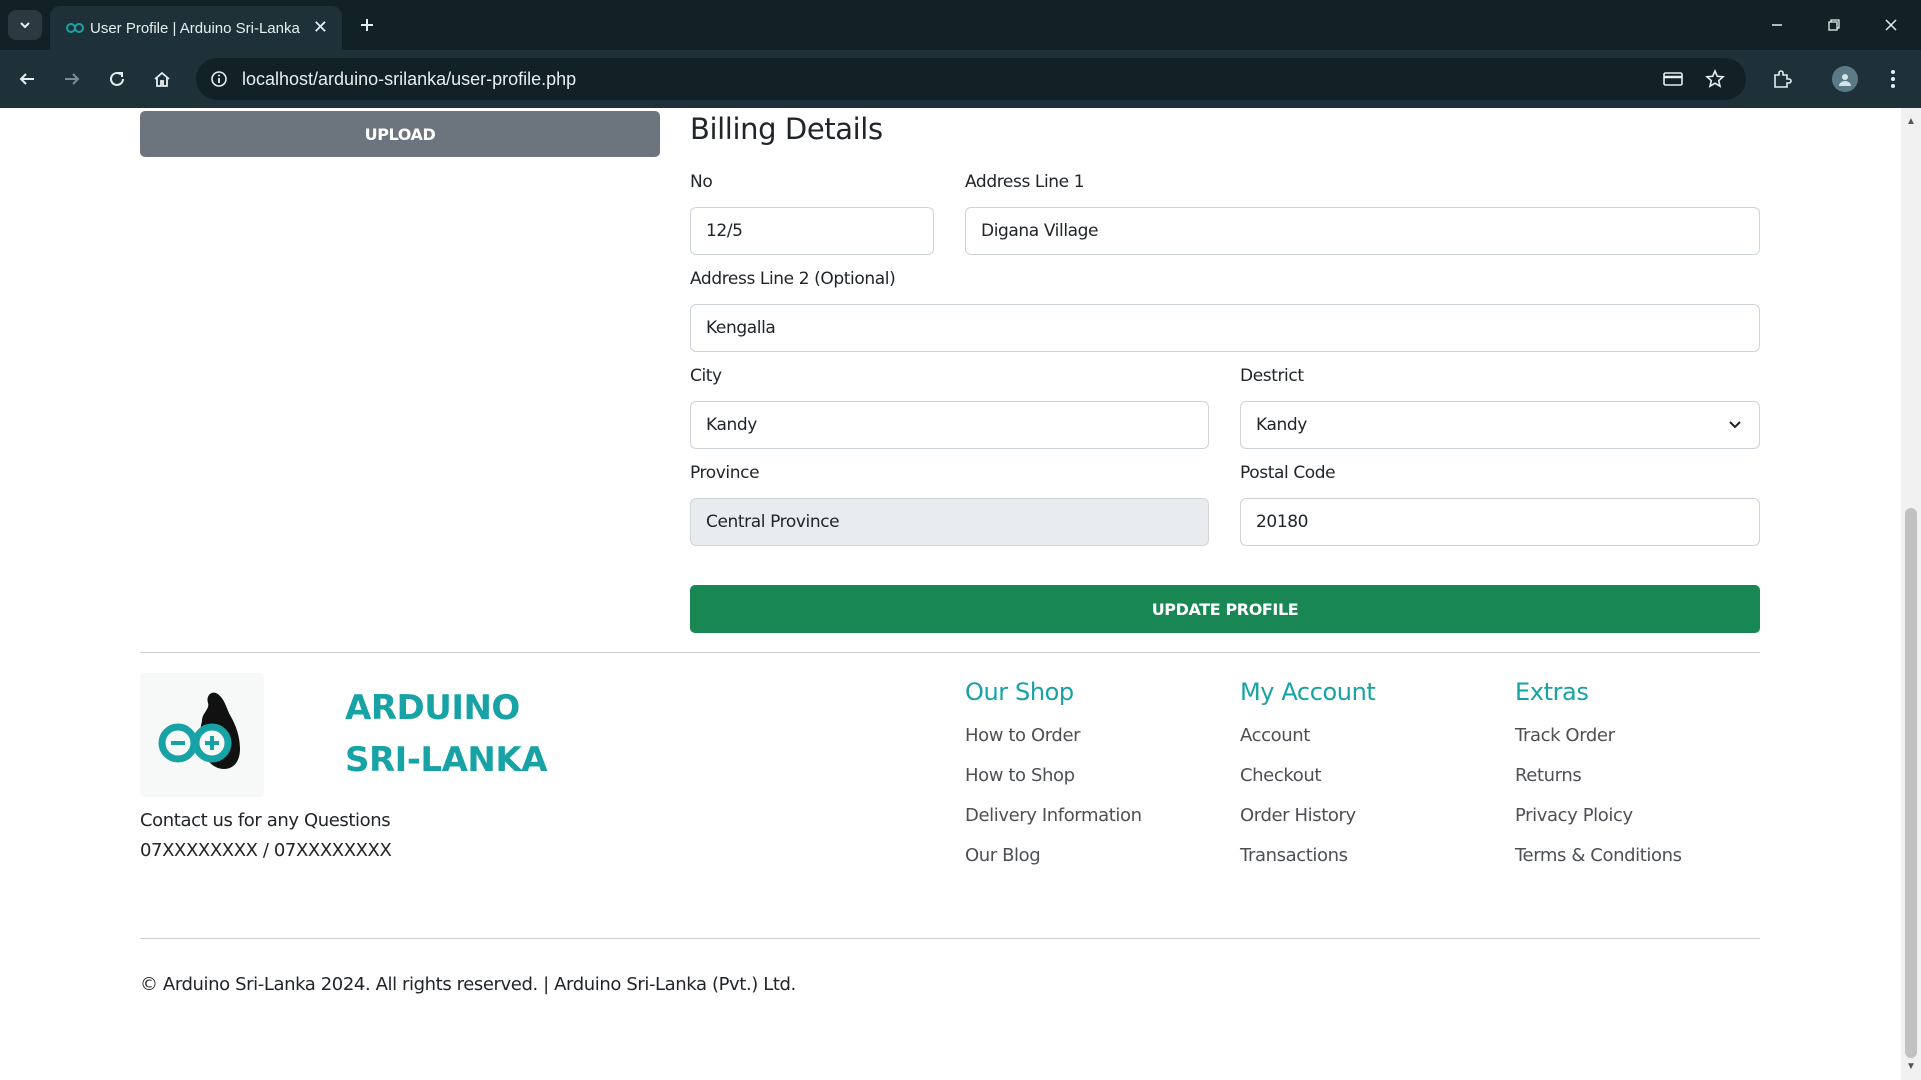  I want to click on footer-link-checkout: Checkout, so click(1280, 775).